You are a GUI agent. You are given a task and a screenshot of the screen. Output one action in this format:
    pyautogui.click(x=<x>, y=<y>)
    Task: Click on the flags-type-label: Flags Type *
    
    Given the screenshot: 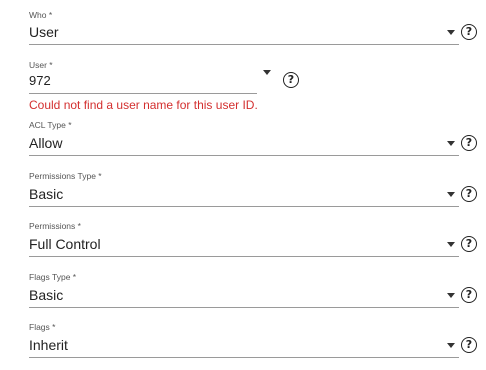 What is the action you would take?
    pyautogui.click(x=53, y=277)
    